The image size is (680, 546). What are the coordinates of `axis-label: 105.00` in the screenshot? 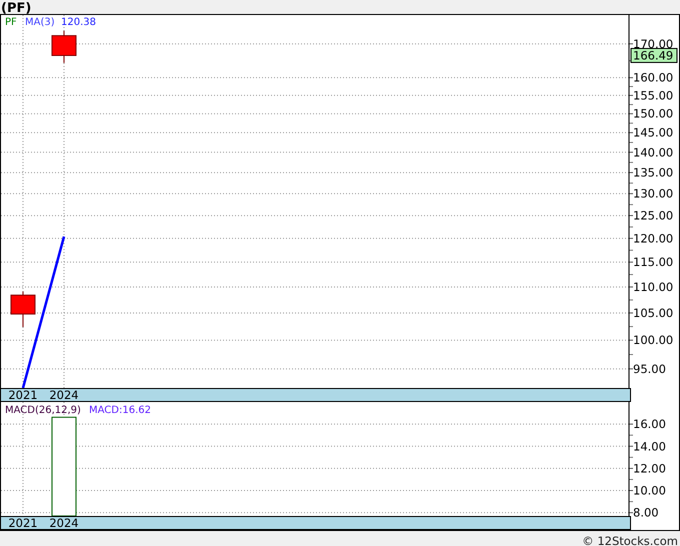 It's located at (653, 313).